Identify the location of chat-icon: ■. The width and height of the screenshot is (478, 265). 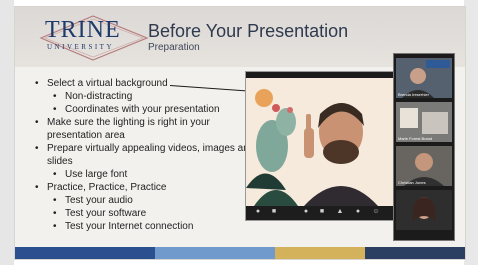
(322, 211).